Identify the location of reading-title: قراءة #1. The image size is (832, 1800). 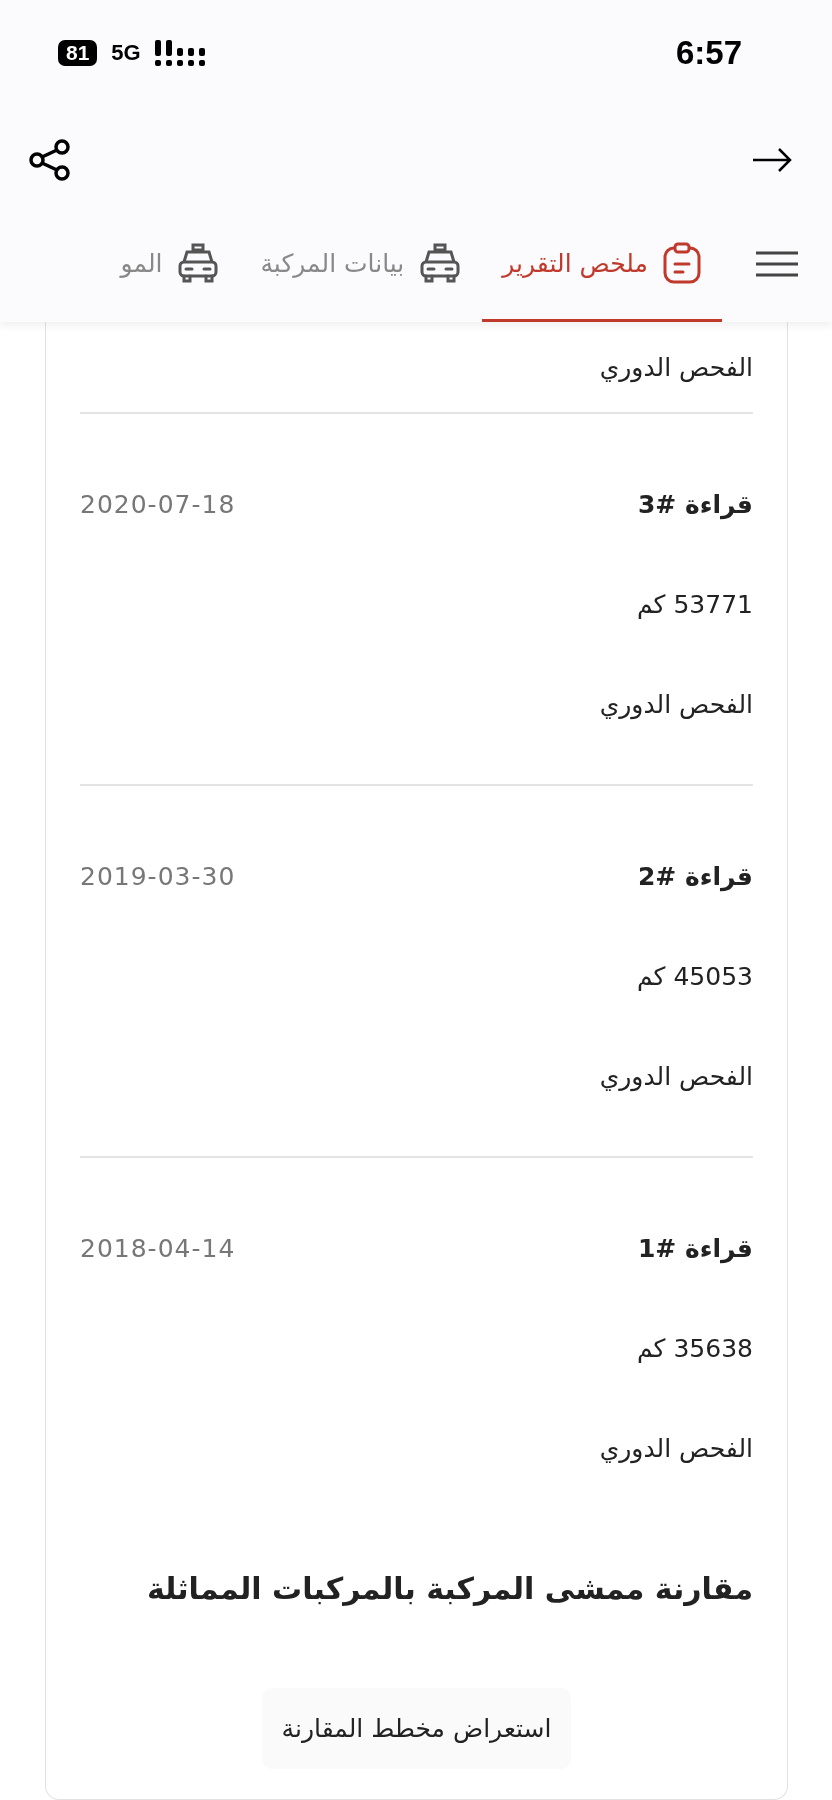
(695, 1248).